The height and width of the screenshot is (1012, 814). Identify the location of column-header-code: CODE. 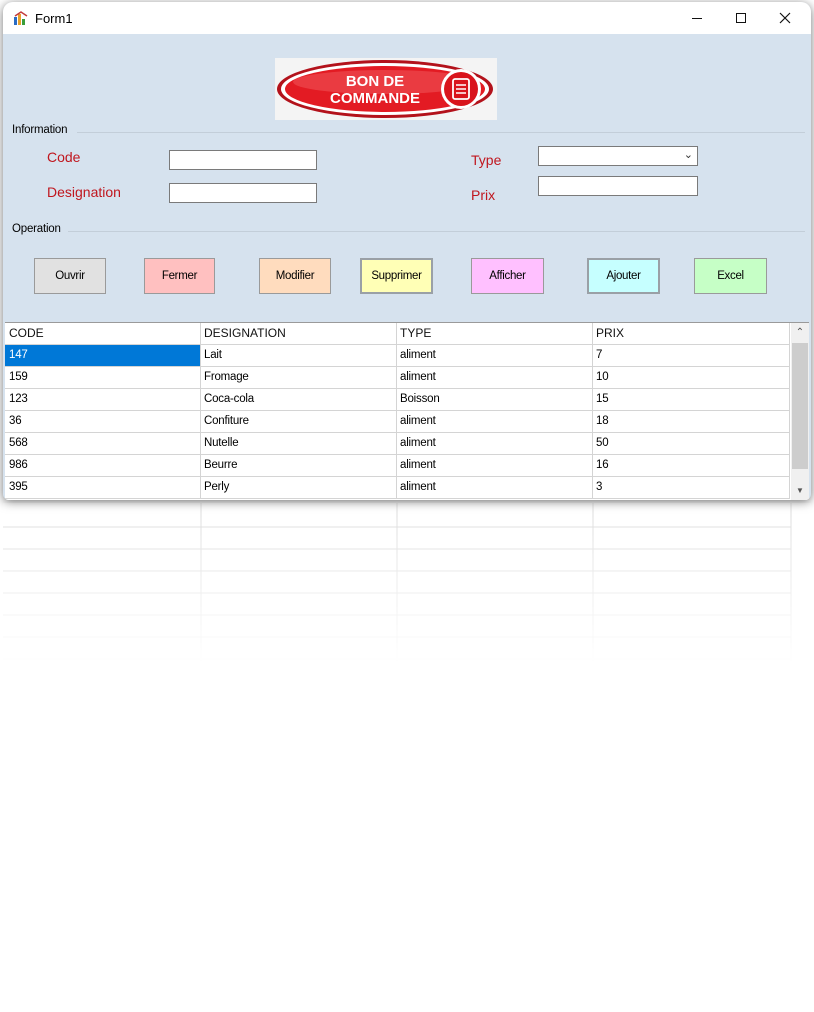
(103, 334).